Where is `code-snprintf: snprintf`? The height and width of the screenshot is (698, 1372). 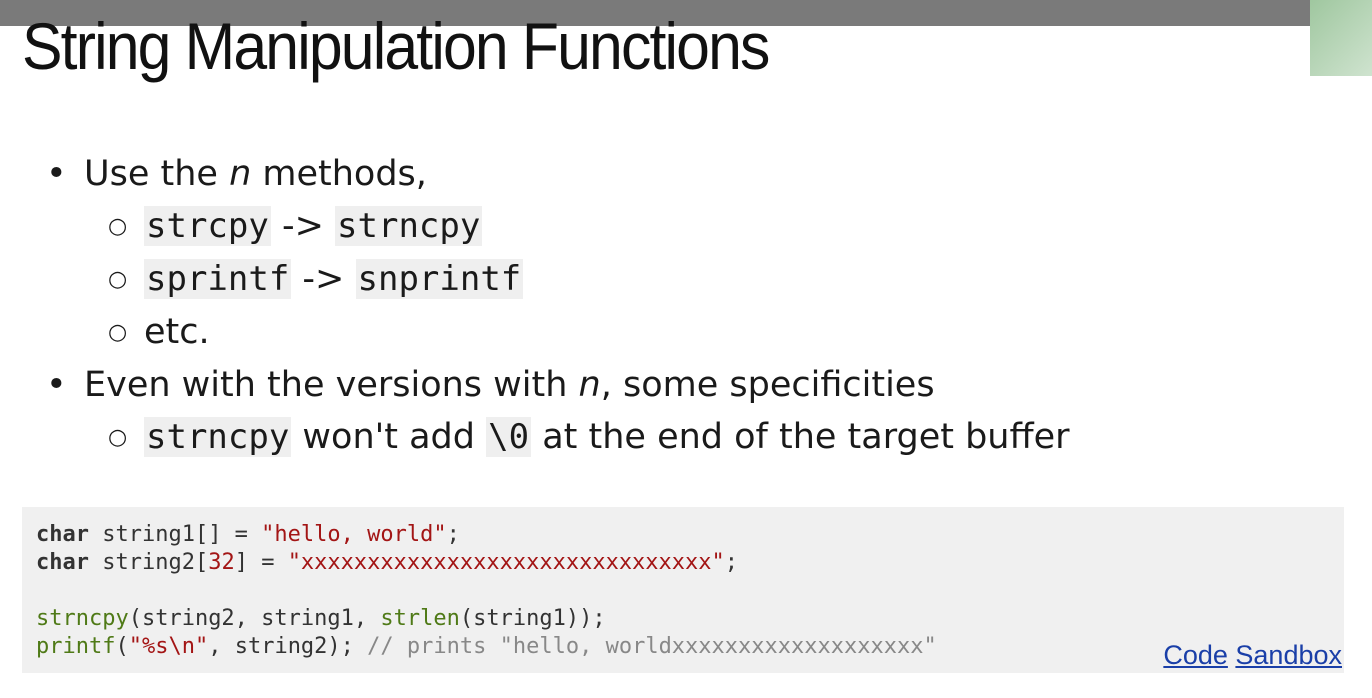 code-snprintf: snprintf is located at coordinates (439, 279).